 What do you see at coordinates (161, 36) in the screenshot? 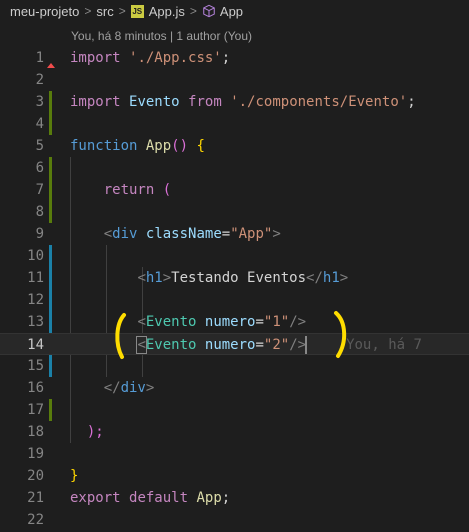
I see `codelens-blame: You, há 8 minutos | 1 author (You)` at bounding box center [161, 36].